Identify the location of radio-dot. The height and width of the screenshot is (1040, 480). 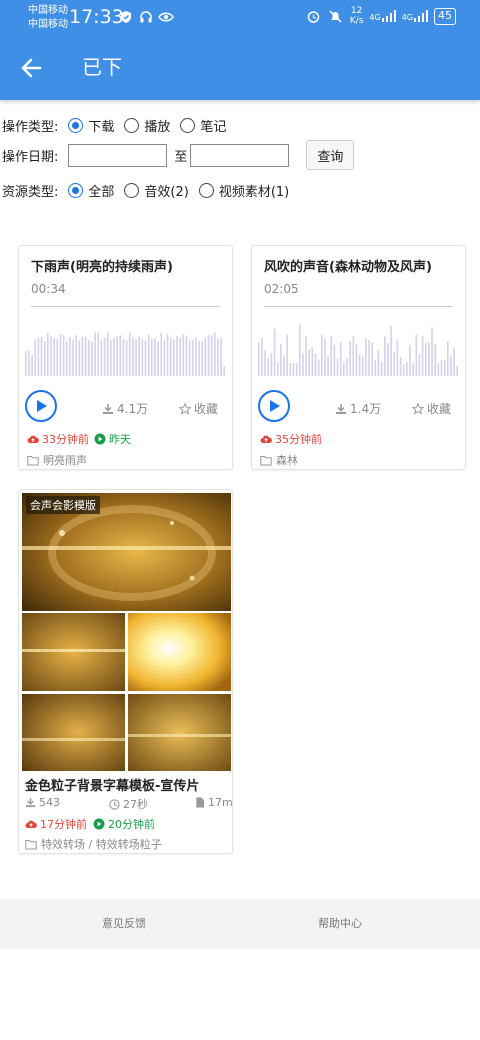
(76, 125).